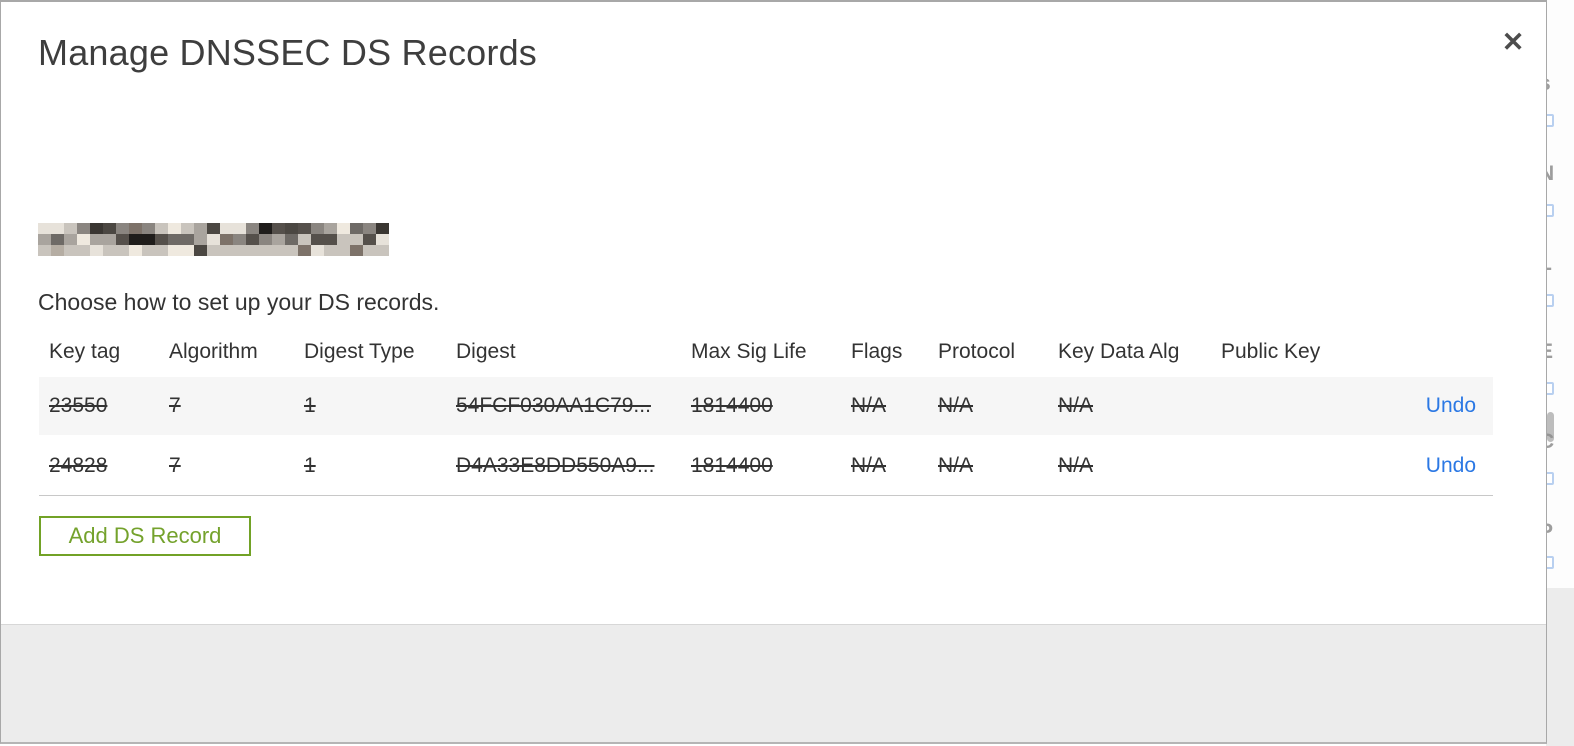 The width and height of the screenshot is (1574, 746). What do you see at coordinates (145, 536) in the screenshot?
I see `add-ds-record-button: Add DS Record` at bounding box center [145, 536].